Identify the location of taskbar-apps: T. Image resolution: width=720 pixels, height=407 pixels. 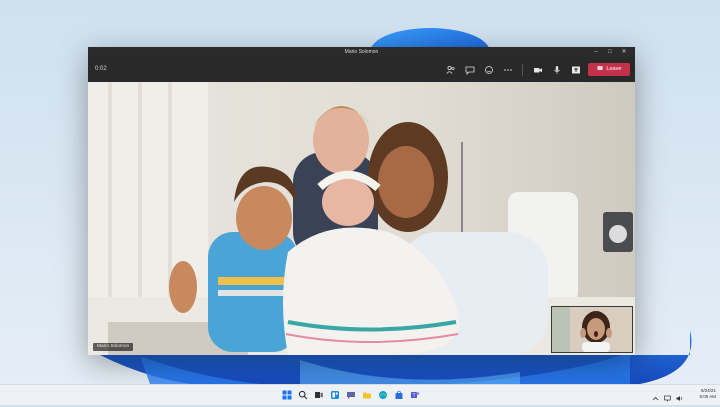
(350, 394).